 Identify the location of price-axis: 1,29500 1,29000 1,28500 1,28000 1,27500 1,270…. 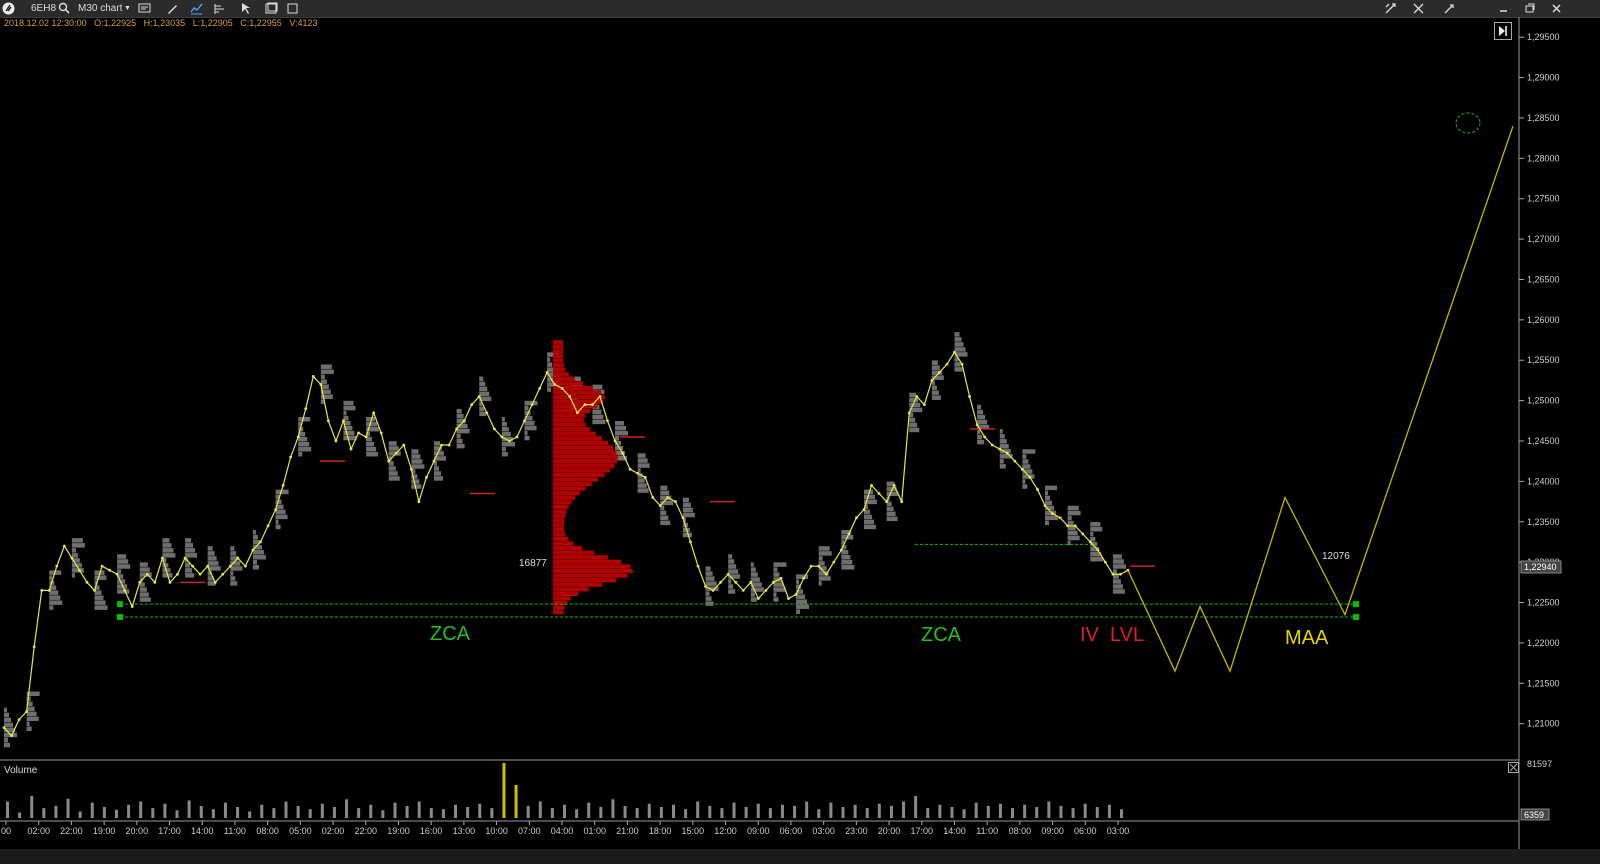
(1540, 380).